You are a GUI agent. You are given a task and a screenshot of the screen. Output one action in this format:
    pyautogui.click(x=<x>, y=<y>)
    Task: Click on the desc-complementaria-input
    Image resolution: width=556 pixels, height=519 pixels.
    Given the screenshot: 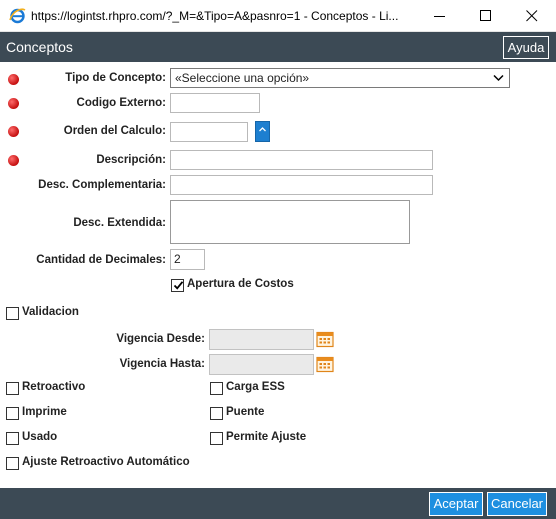 What is the action you would take?
    pyautogui.click(x=301, y=185)
    